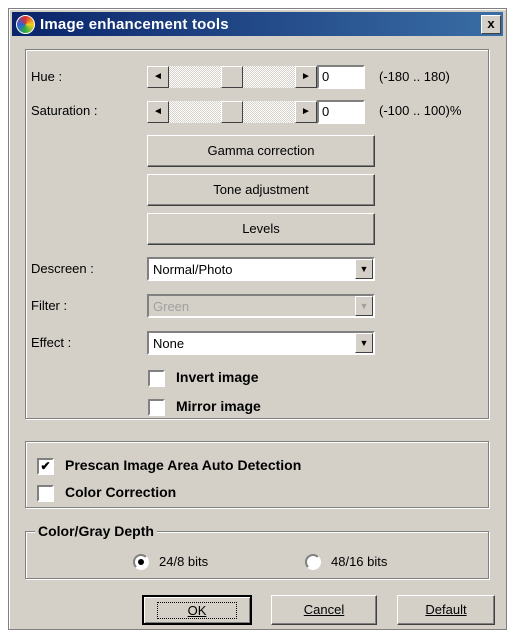 This screenshot has width=514, height=635. What do you see at coordinates (47, 76) in the screenshot?
I see `hue-label: Hue :` at bounding box center [47, 76].